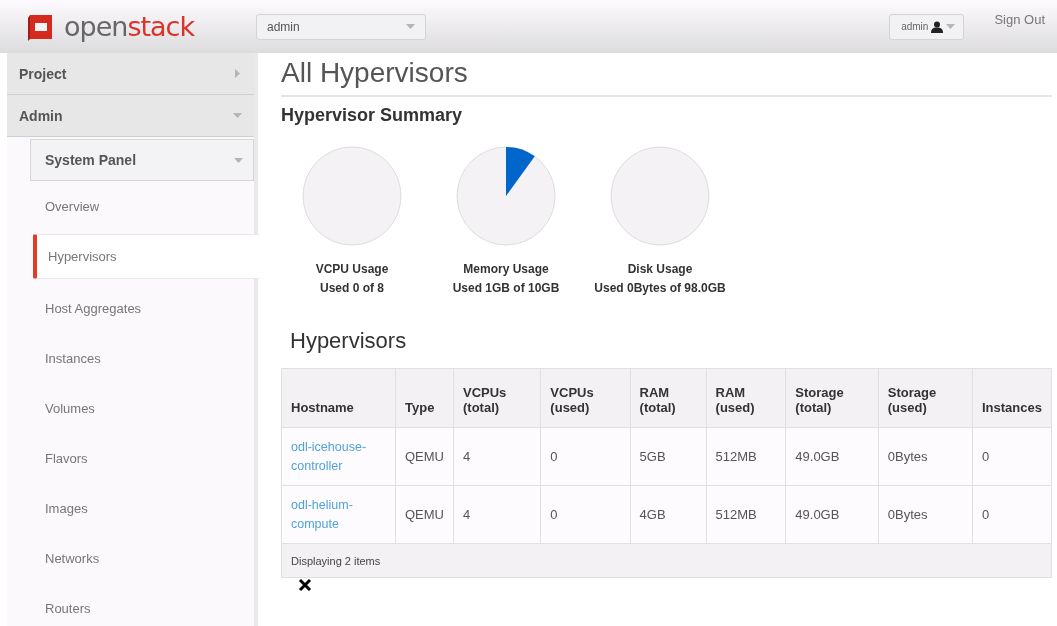  Describe the element at coordinates (305, 585) in the screenshot. I see `close-icon` at that location.